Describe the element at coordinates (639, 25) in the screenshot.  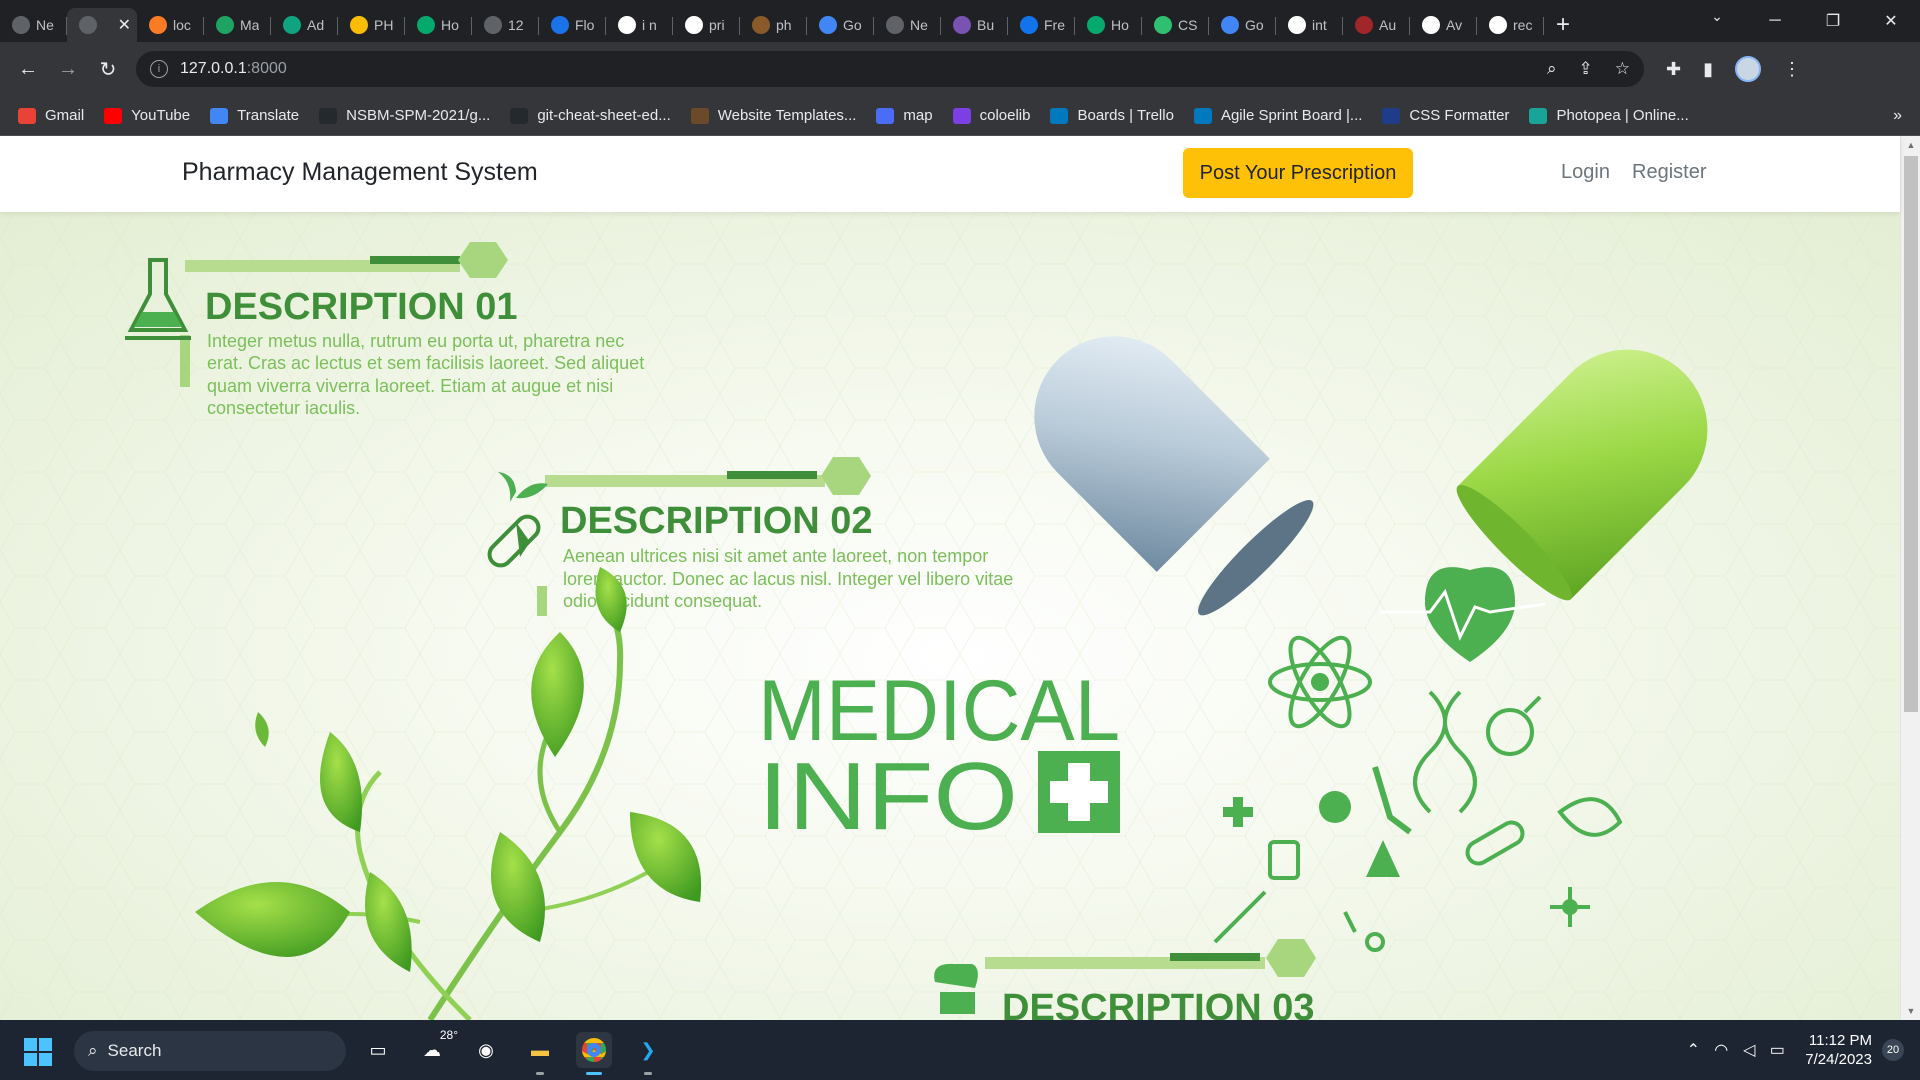
I see `browser-tab: i n` at that location.